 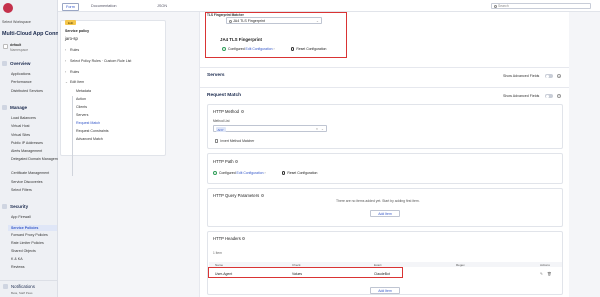 I want to click on query-params-add-item-button: Add Item, so click(x=385, y=213).